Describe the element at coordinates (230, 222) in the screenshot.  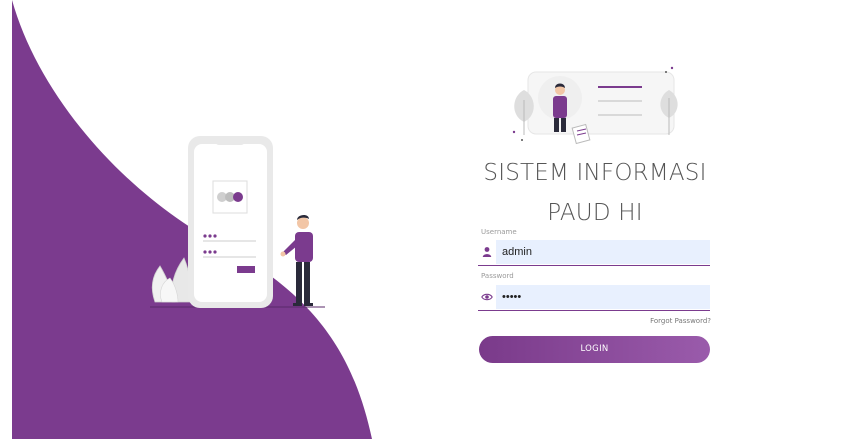
I see `smartphone-icon` at that location.